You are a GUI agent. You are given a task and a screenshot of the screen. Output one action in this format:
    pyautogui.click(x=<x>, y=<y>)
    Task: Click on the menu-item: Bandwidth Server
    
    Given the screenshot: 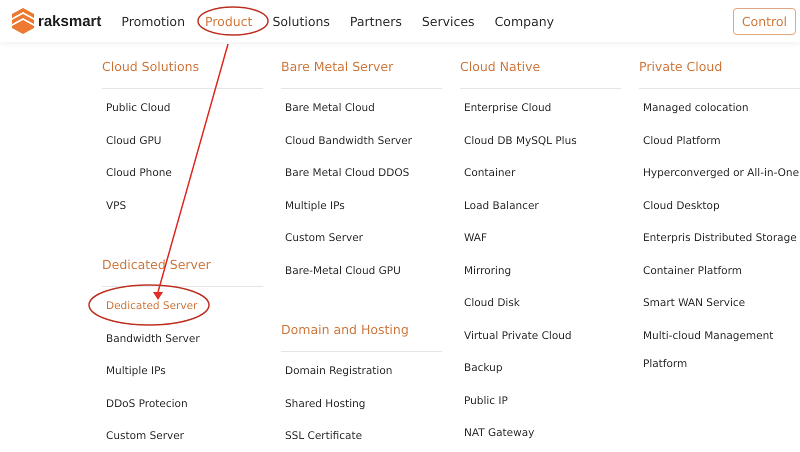 What is the action you would take?
    pyautogui.click(x=182, y=338)
    